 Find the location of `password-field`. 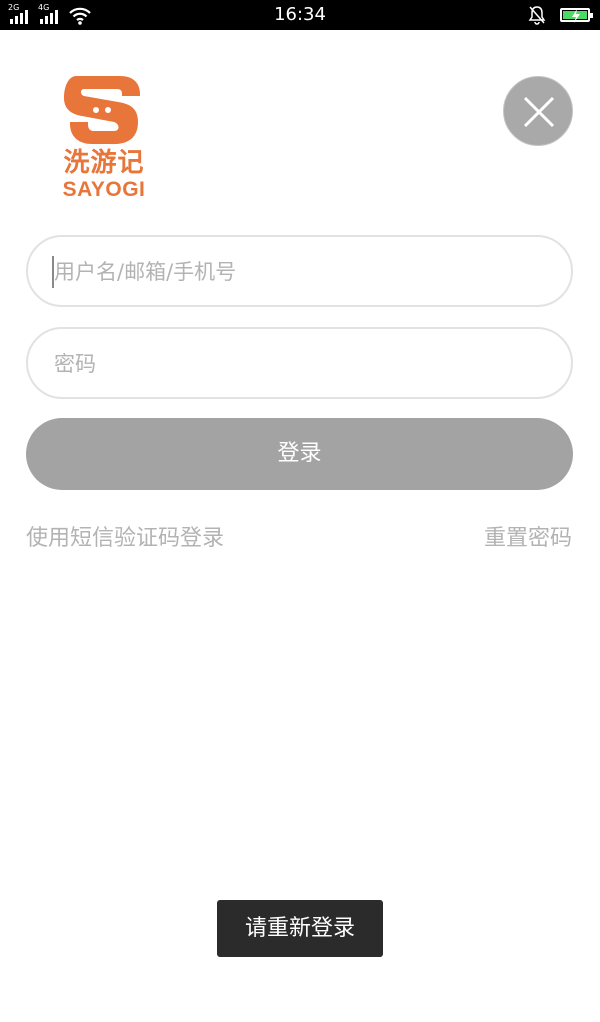

password-field is located at coordinates (299, 363).